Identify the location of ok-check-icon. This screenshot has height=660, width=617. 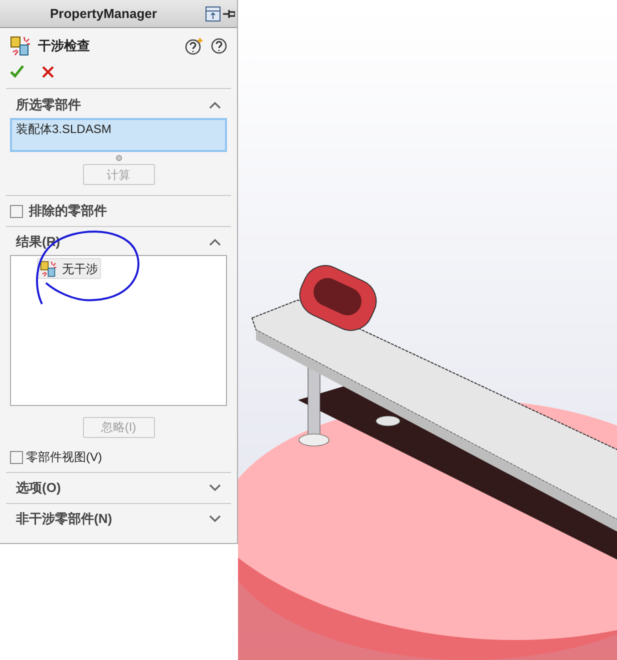
(17, 71).